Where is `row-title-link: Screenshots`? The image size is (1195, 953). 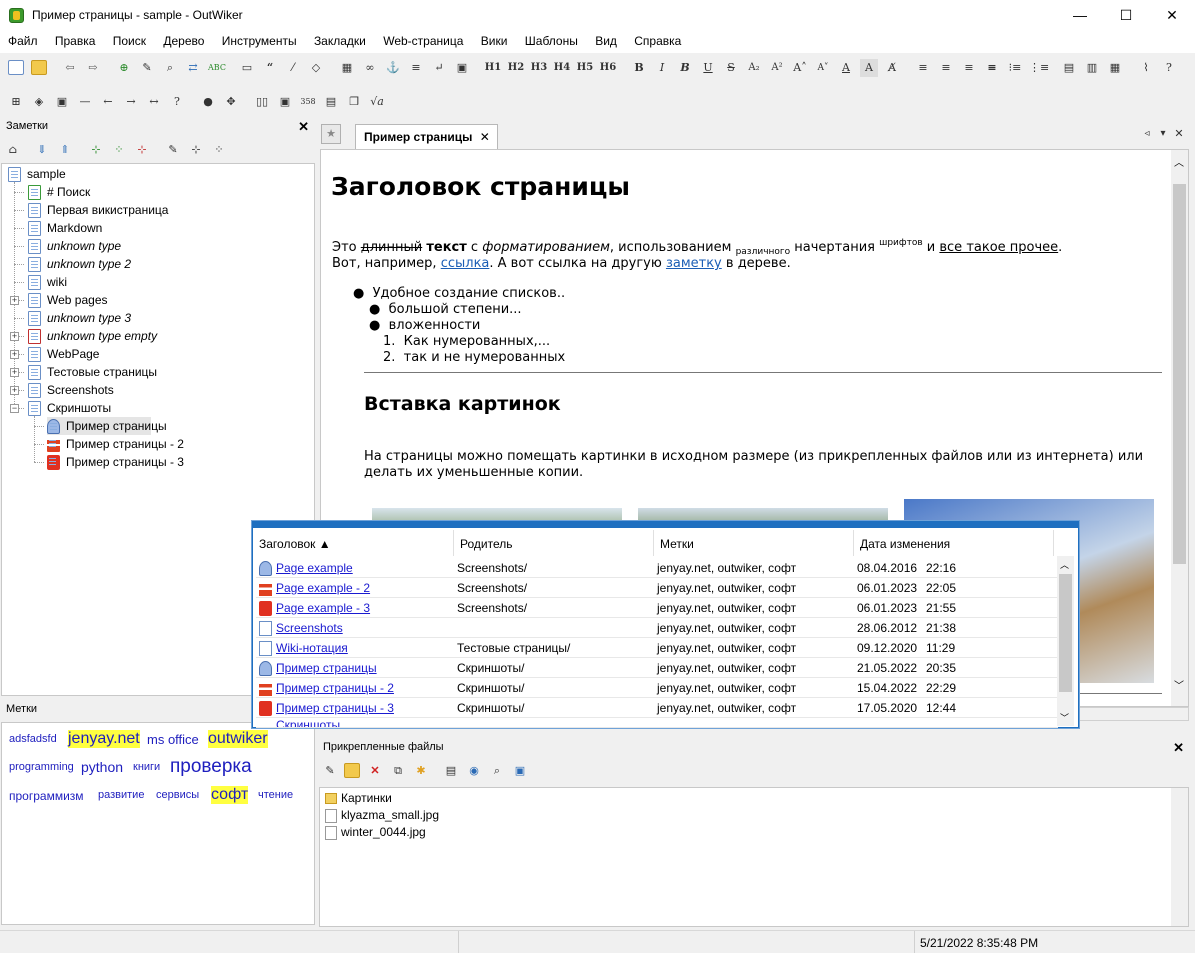 row-title-link: Screenshots is located at coordinates (309, 628).